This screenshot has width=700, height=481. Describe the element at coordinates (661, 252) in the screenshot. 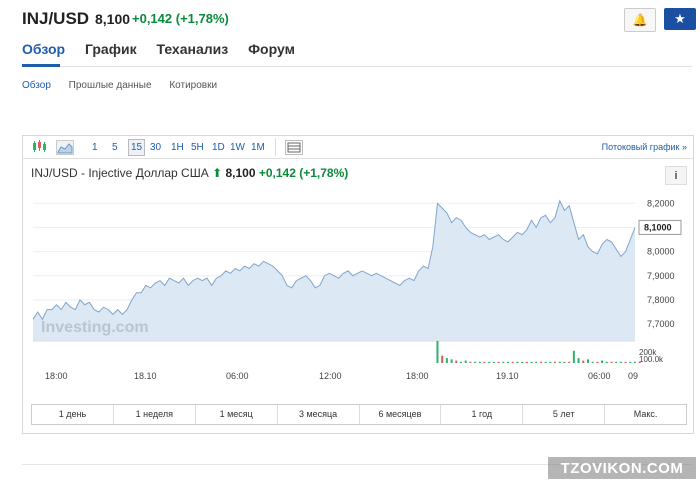

I see `y-tick-label: 8,0000` at that location.